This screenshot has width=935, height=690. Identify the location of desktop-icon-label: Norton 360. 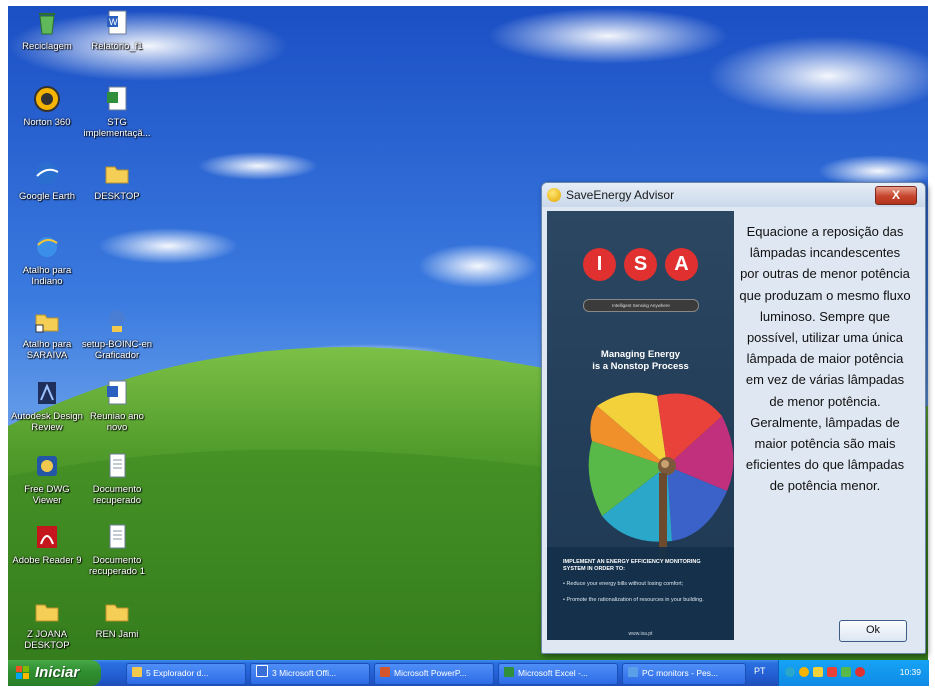
(47, 122).